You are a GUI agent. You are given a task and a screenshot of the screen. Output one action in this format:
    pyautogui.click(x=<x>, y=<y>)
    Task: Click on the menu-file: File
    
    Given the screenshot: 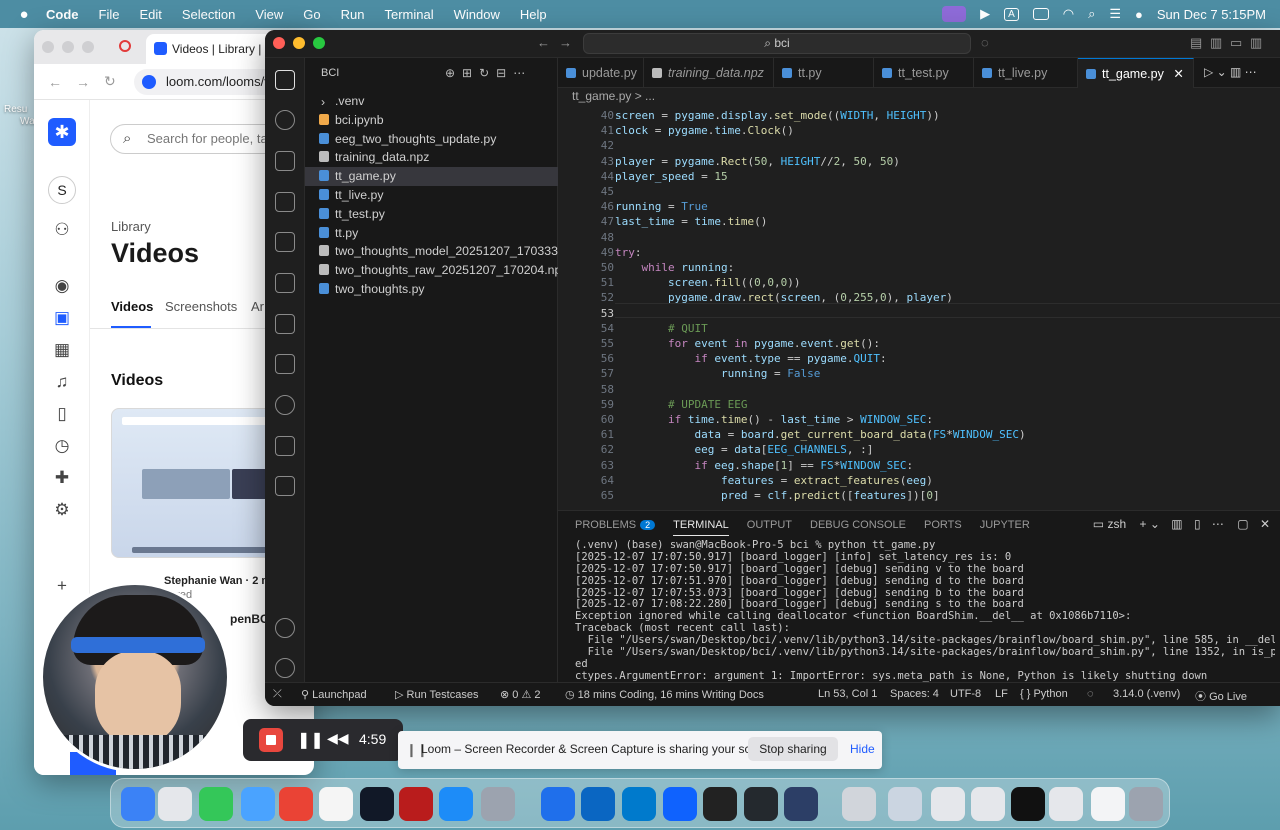 What is the action you would take?
    pyautogui.click(x=109, y=14)
    